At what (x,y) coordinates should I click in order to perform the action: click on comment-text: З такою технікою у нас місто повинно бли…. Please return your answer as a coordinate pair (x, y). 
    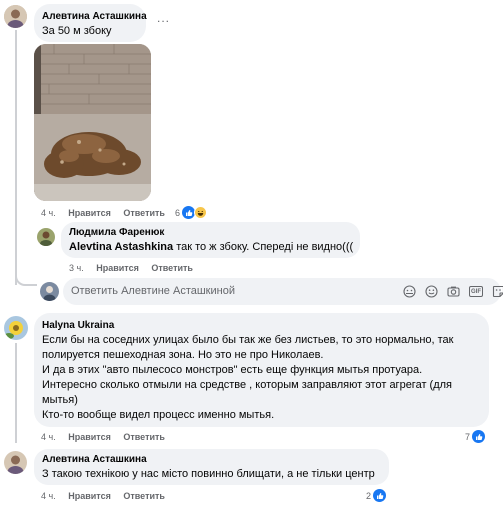
    Looking at the image, I should click on (208, 474).